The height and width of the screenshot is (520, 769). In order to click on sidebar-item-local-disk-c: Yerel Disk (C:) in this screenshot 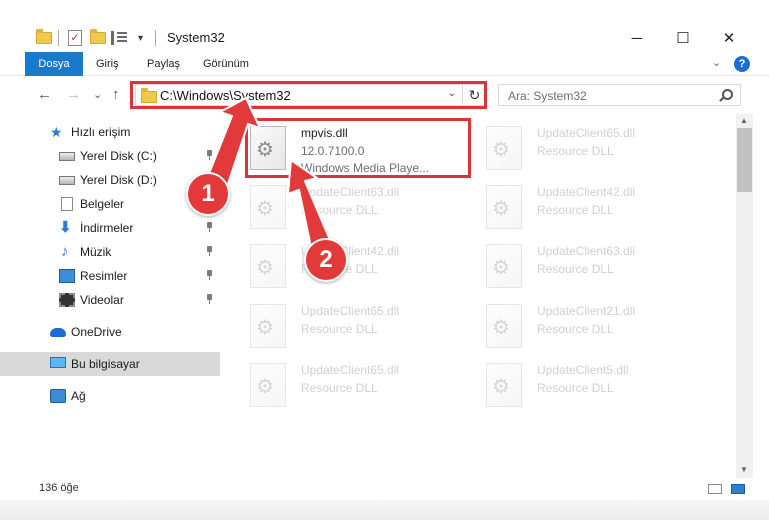, I will do `click(110, 156)`.